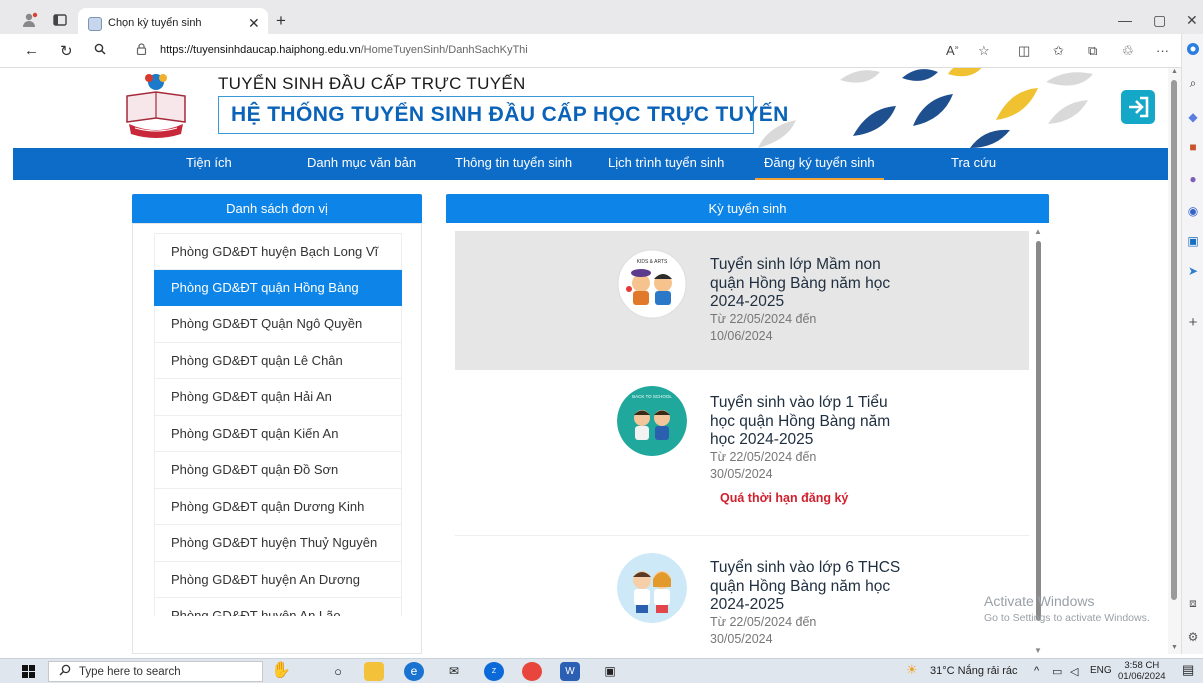  Describe the element at coordinates (1138, 107) in the screenshot. I see `login-button` at that location.